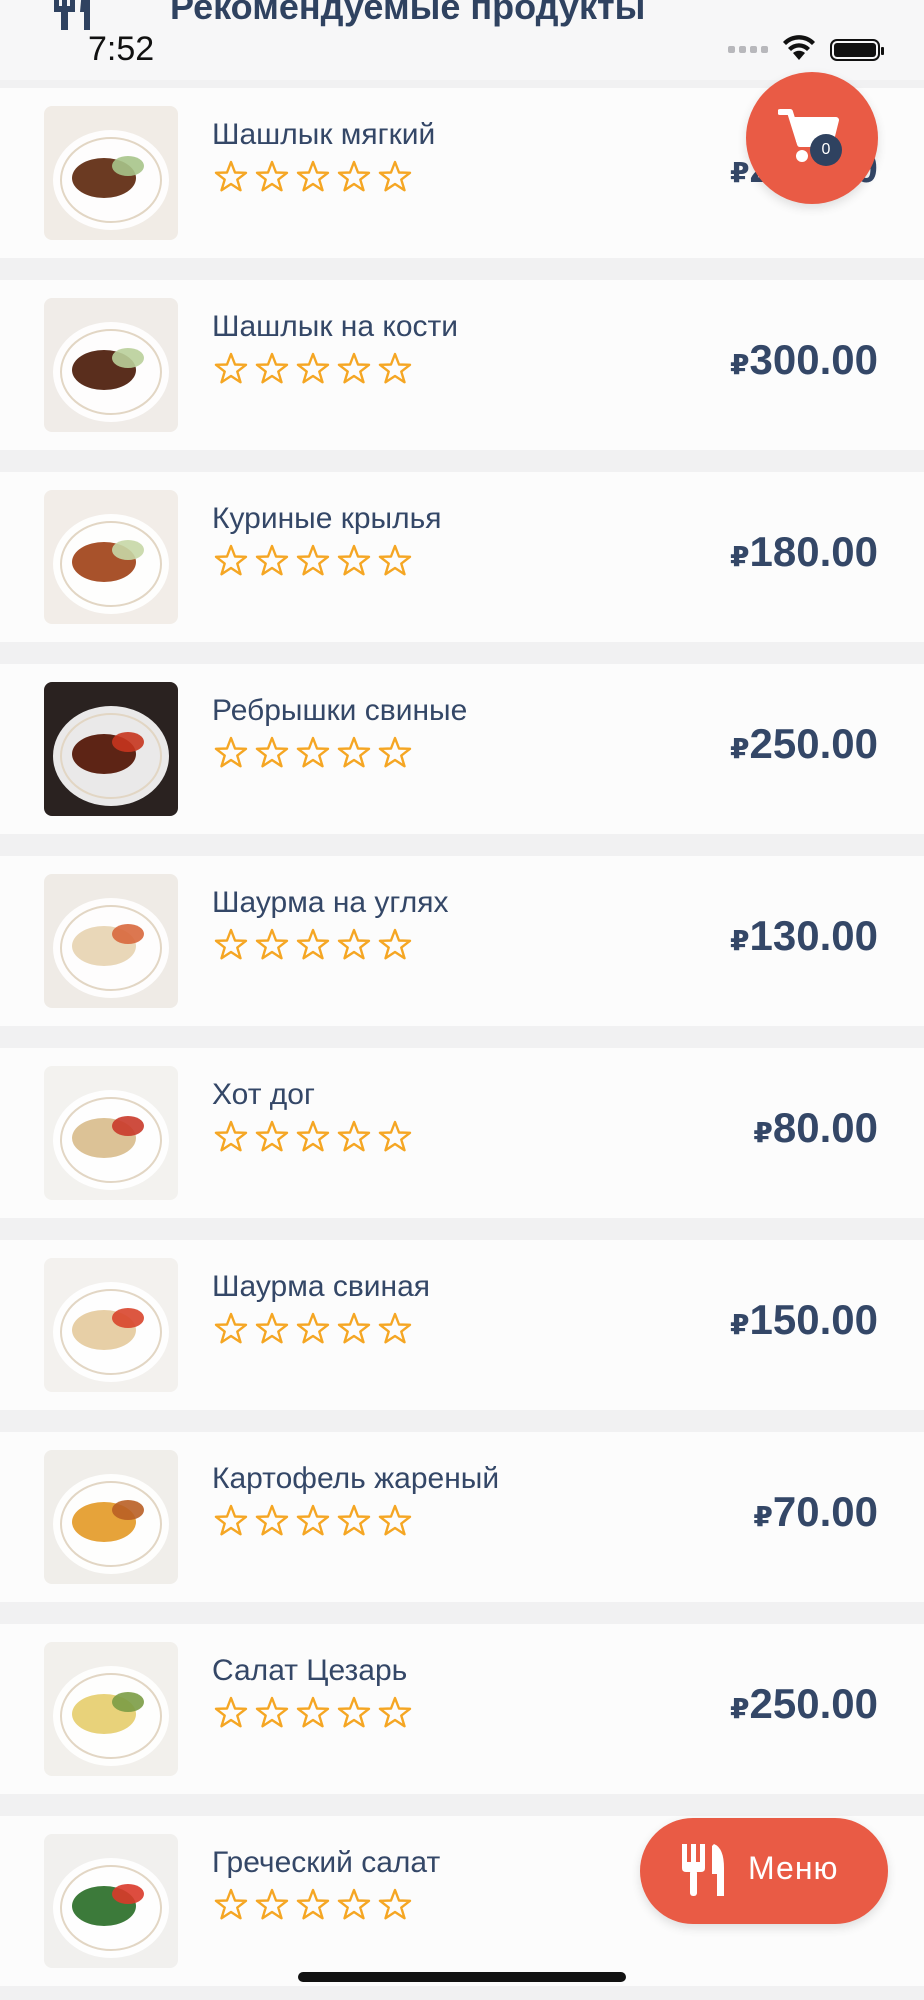 The height and width of the screenshot is (2000, 924). I want to click on product-item: Шаурма на углях ₽130.00, so click(462, 941).